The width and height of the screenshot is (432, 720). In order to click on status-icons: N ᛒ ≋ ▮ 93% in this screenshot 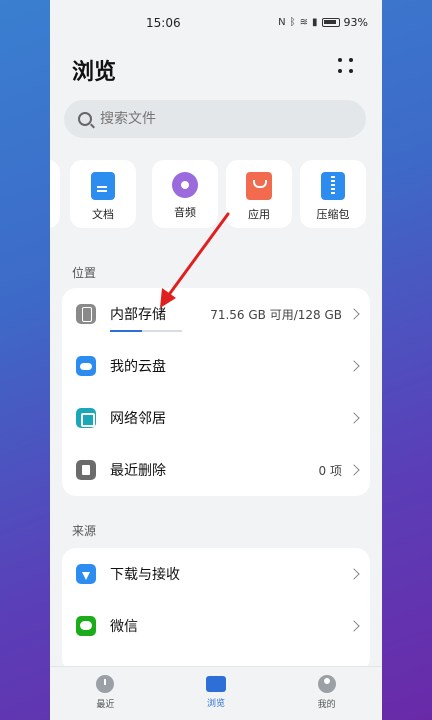, I will do `click(323, 22)`.